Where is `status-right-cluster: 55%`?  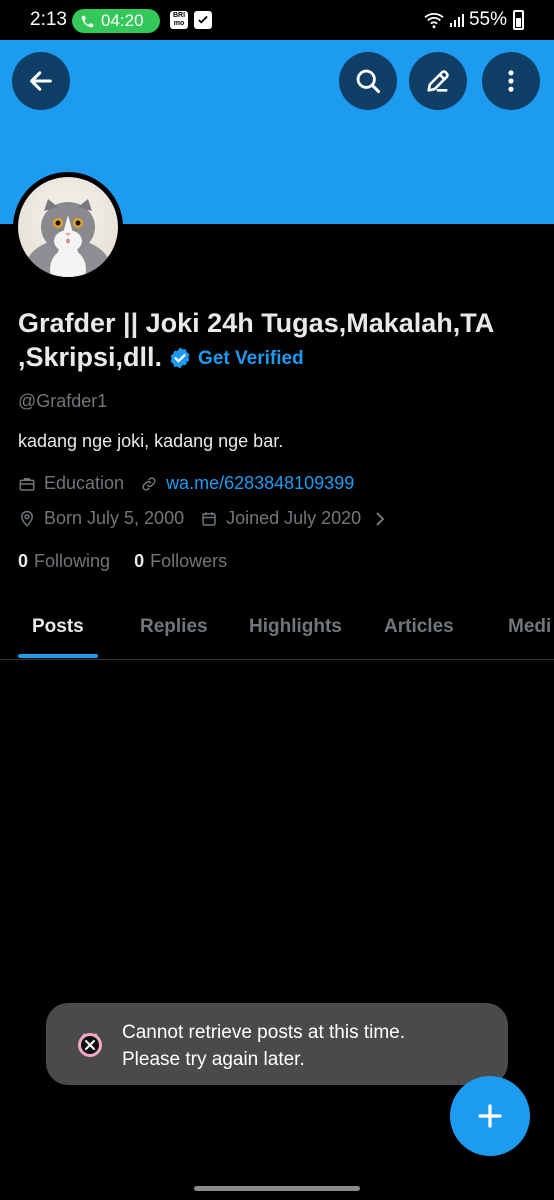 status-right-cluster: 55% is located at coordinates (473, 20).